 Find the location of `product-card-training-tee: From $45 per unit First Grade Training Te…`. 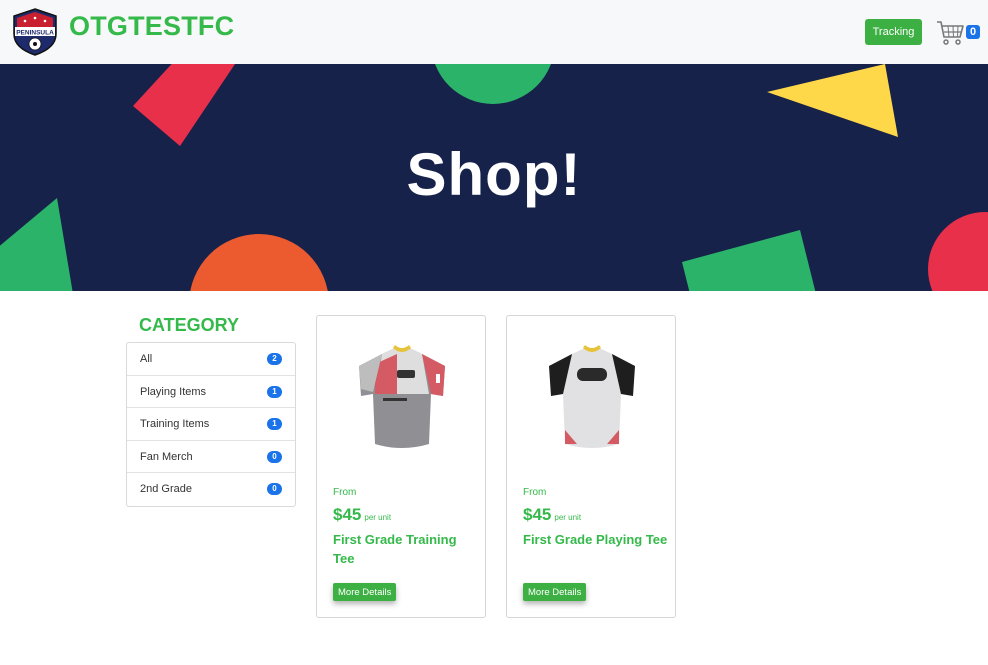

product-card-training-tee: From $45 per unit First Grade Training Te… is located at coordinates (401, 466).